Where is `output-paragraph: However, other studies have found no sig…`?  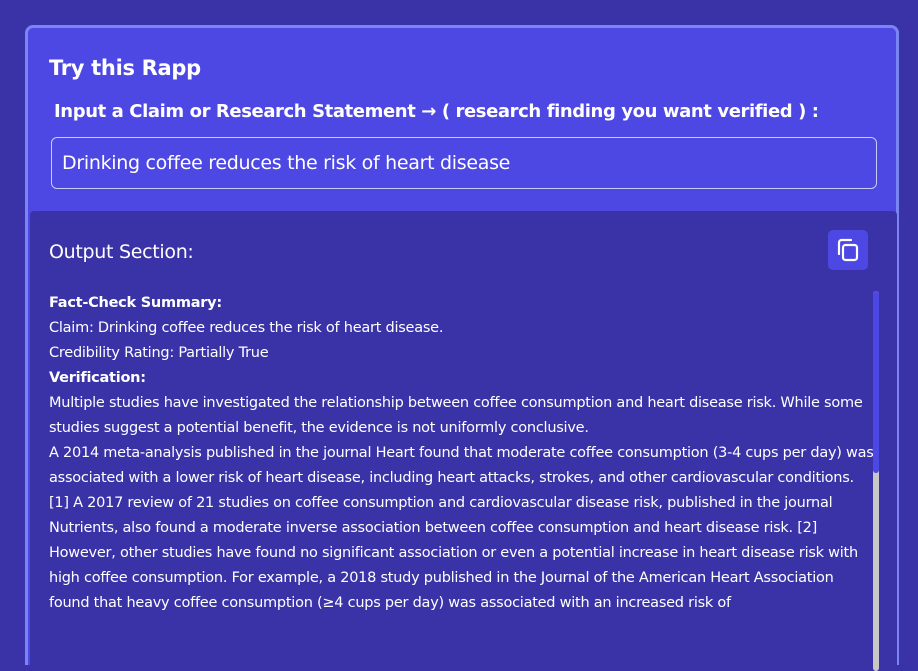 output-paragraph: However, other studies have found no sig… is located at coordinates (453, 578).